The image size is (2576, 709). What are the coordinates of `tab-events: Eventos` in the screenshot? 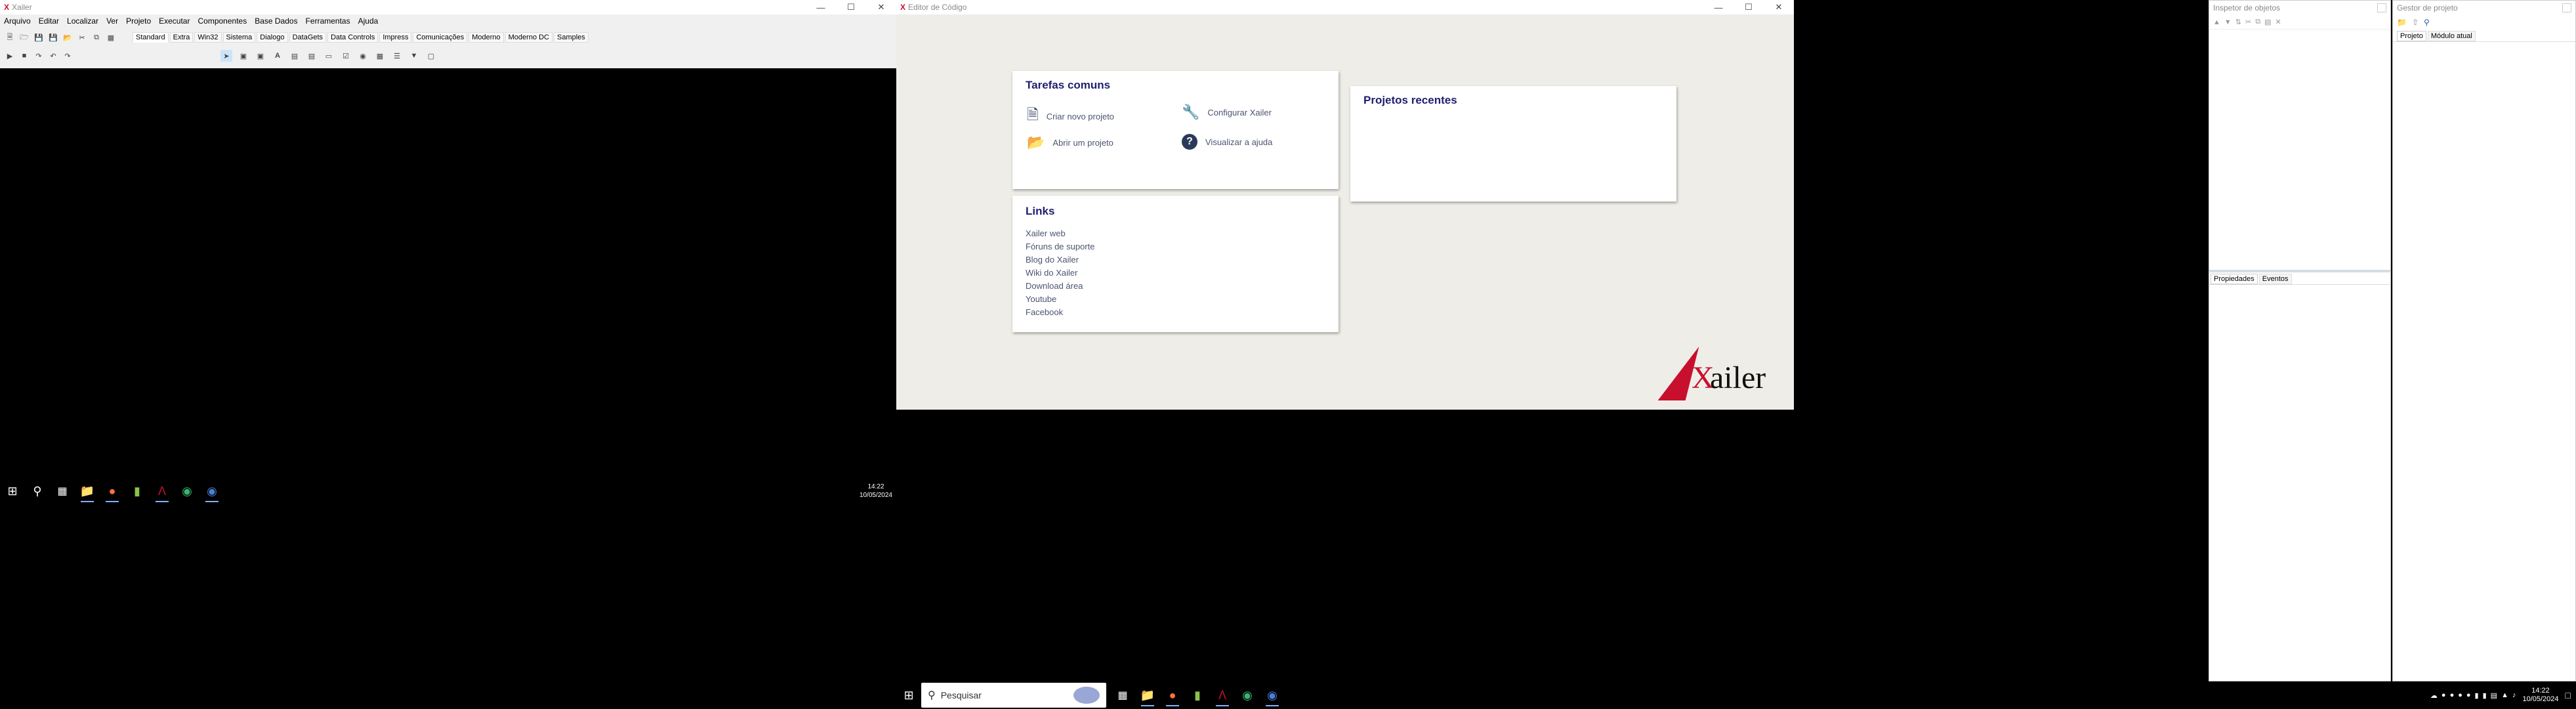 It's located at (2275, 279).